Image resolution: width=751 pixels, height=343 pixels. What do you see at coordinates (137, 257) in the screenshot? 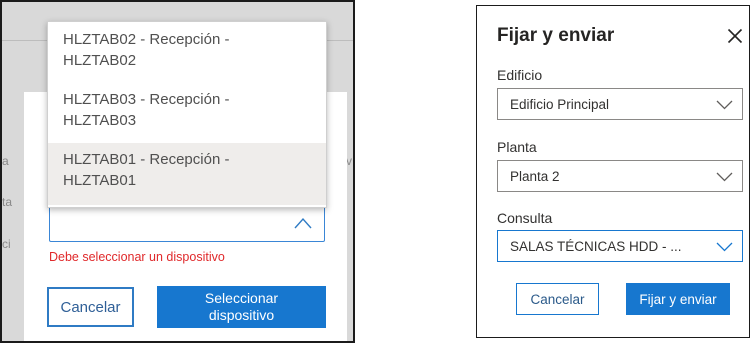
I see `error-message: Debe seleccionar un dispositivo` at bounding box center [137, 257].